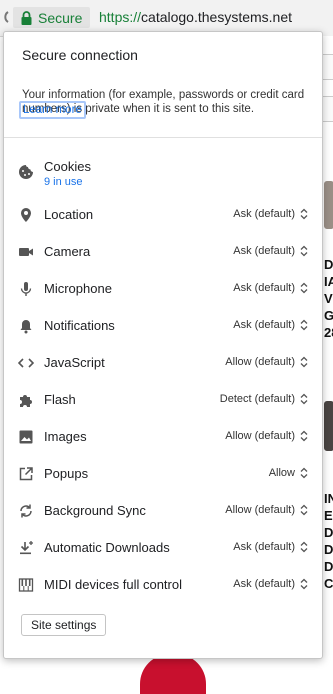 The height and width of the screenshot is (694, 333). What do you see at coordinates (74, 362) in the screenshot?
I see `permission-label: JavaScript` at bounding box center [74, 362].